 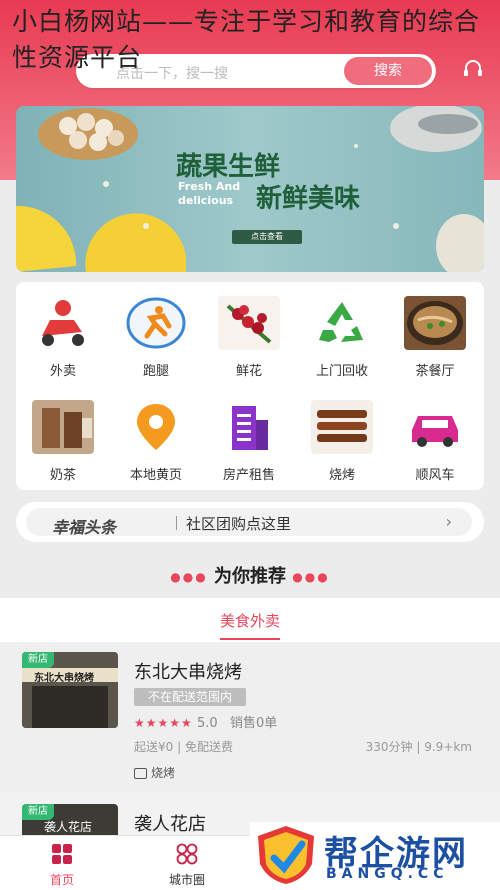 What do you see at coordinates (176, 523) in the screenshot?
I see `divider` at bounding box center [176, 523].